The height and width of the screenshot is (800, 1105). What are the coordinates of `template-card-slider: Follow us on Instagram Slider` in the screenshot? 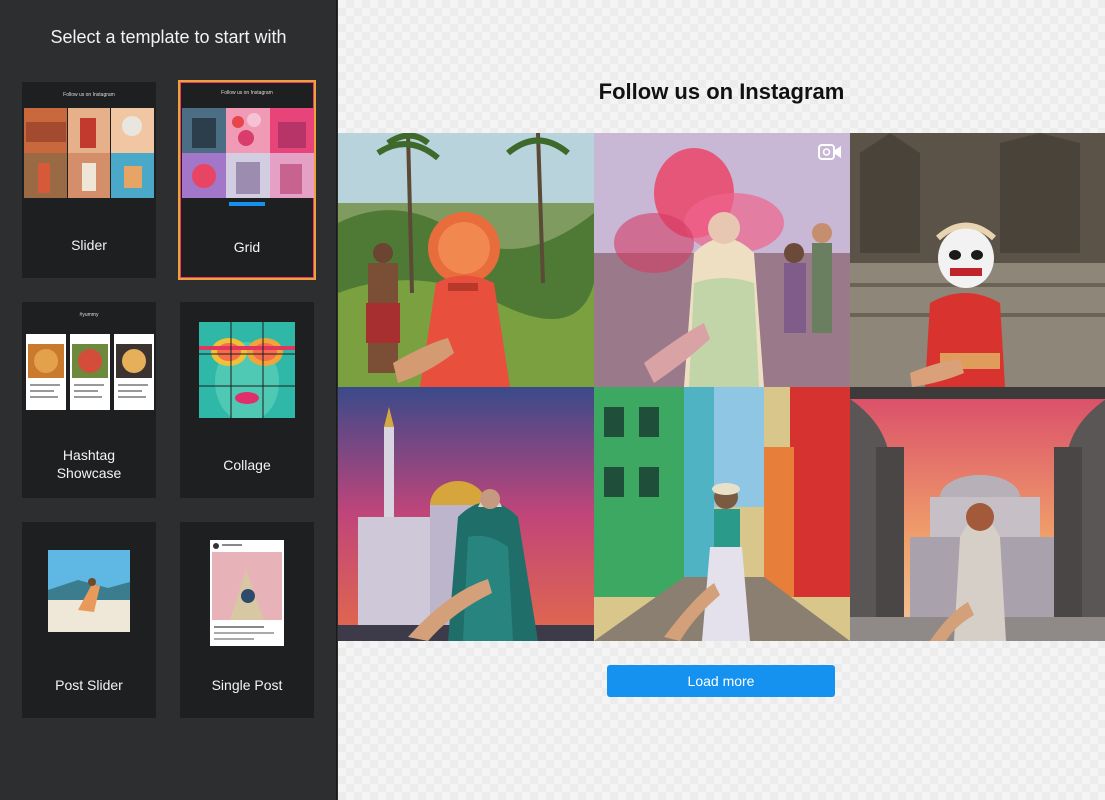 It's located at (89, 180).